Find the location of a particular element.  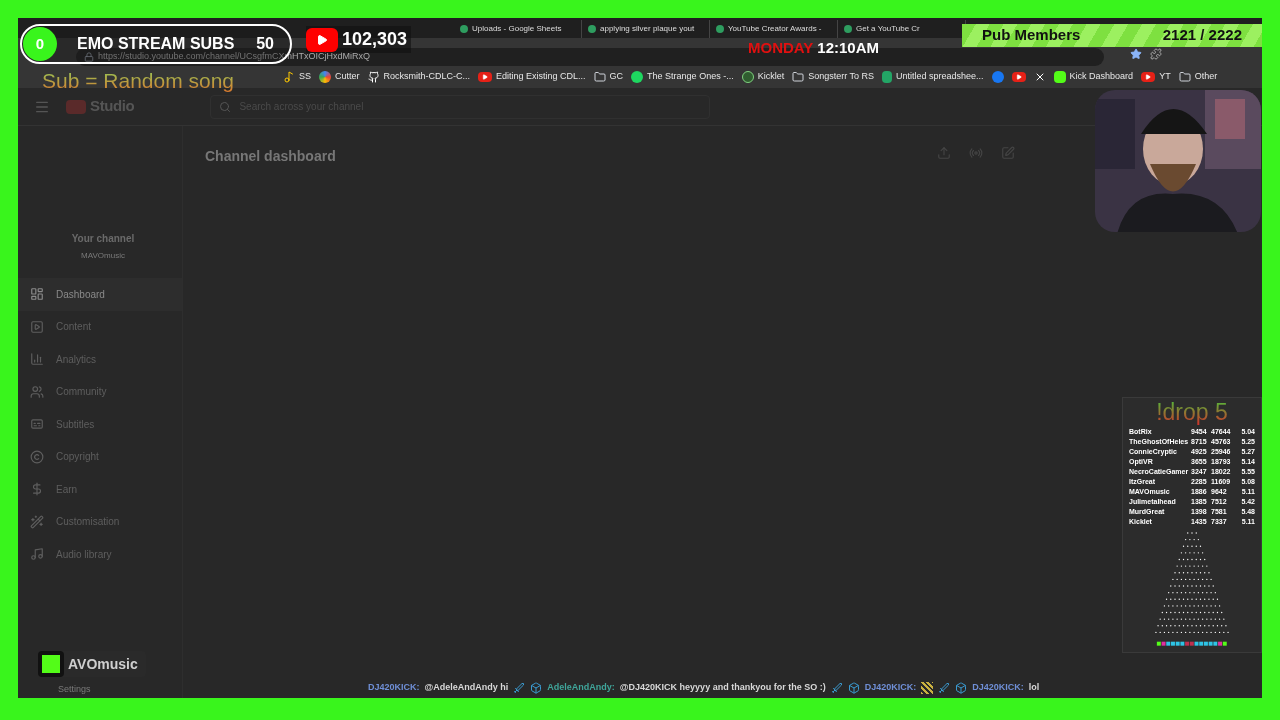

lock-icon is located at coordinates (89, 57).